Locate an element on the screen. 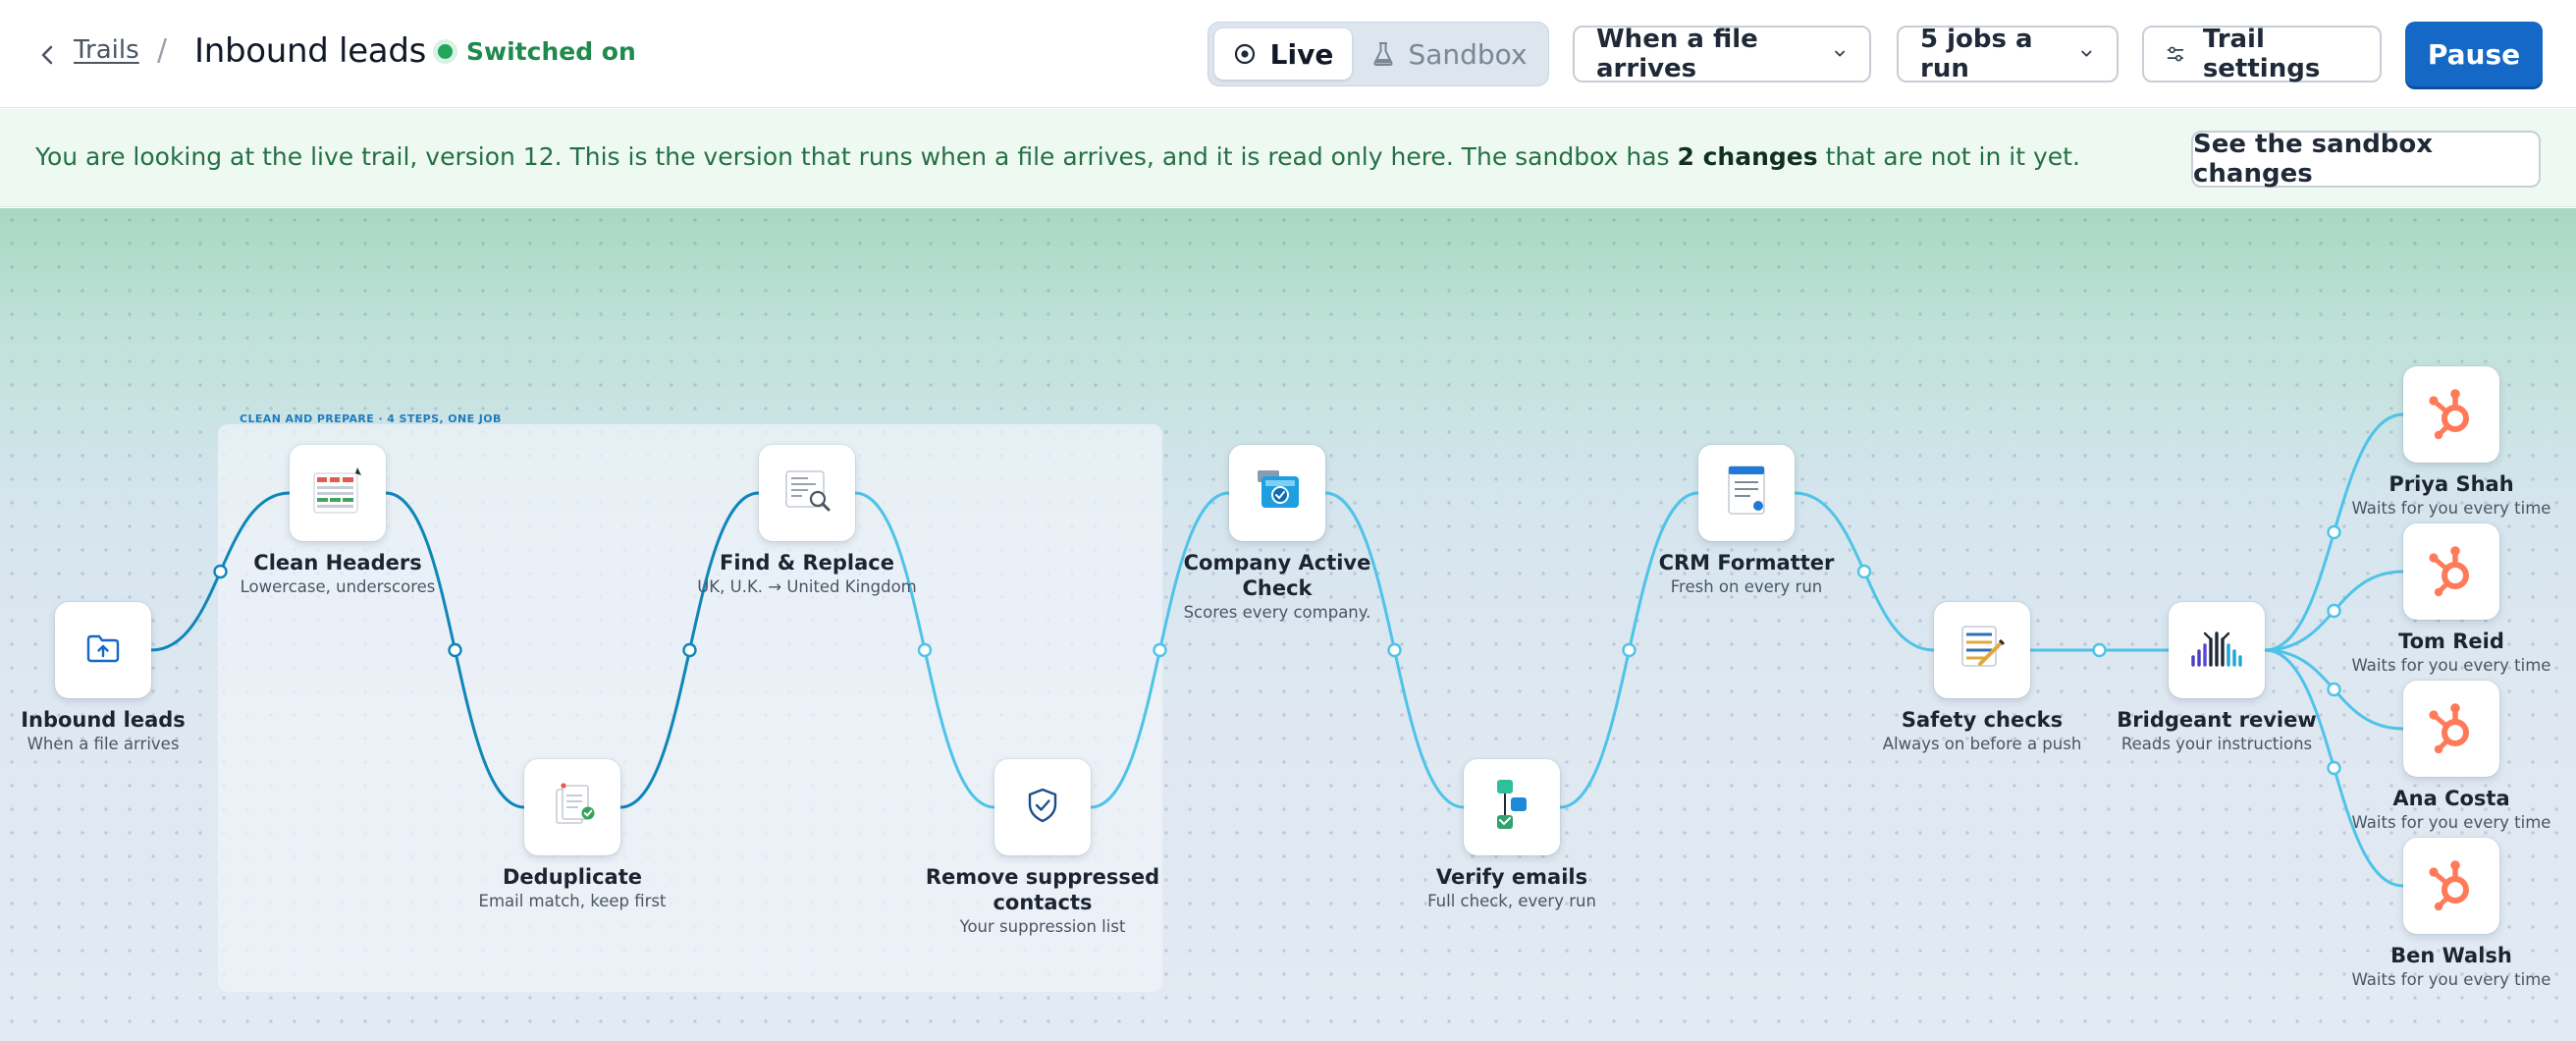 Image resolution: width=2576 pixels, height=1041 pixels. node-trigger is located at coordinates (103, 650).